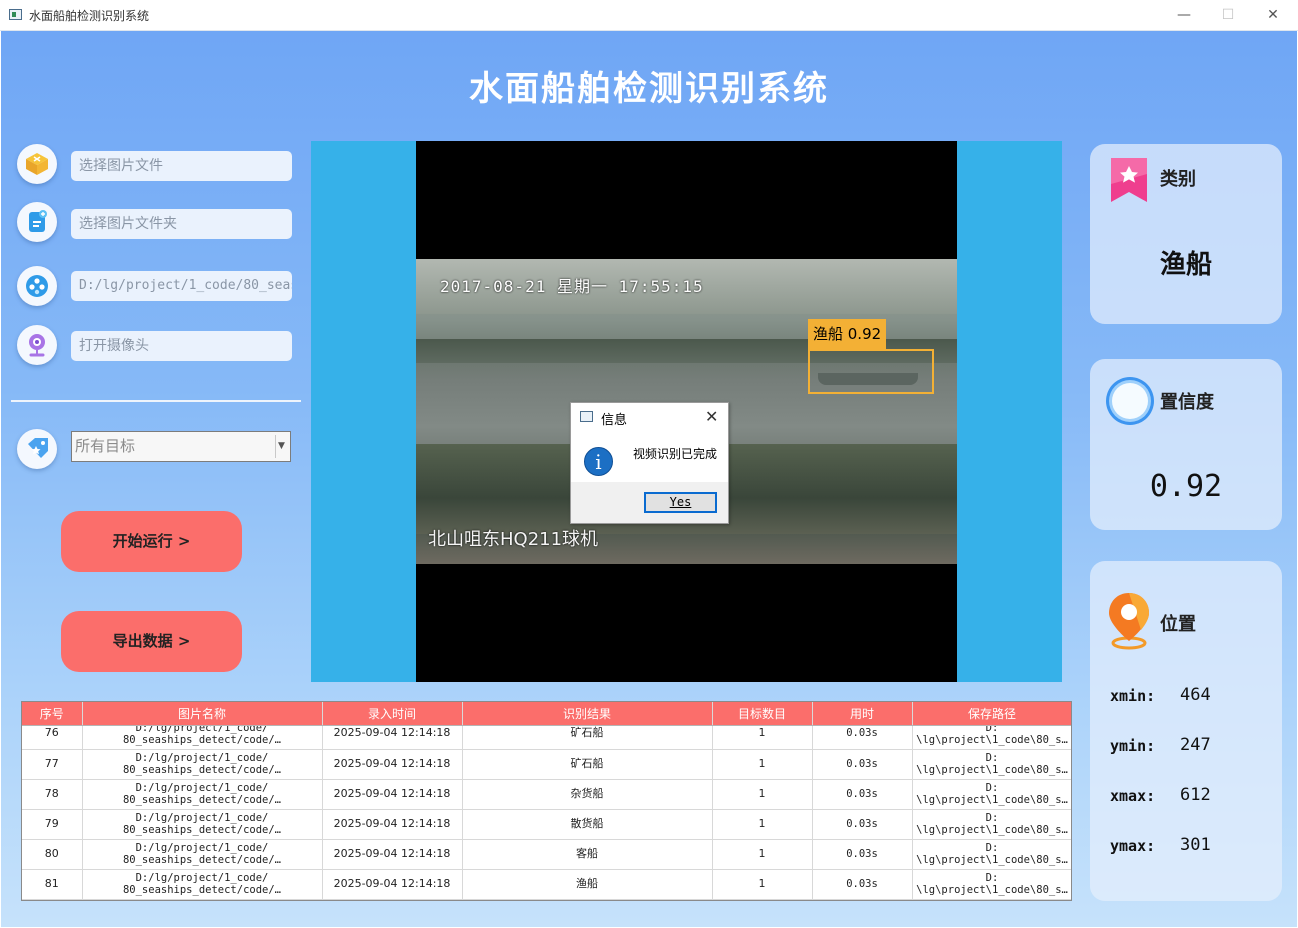  Describe the element at coordinates (587, 764) in the screenshot. I see `cell-result: 矿石船` at that location.